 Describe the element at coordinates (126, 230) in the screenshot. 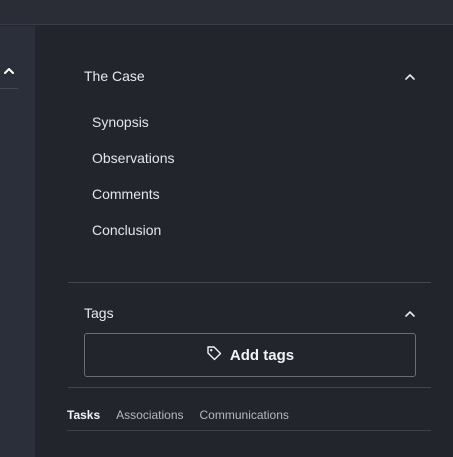

I see `case-nav-conclusion: Conclusion` at that location.